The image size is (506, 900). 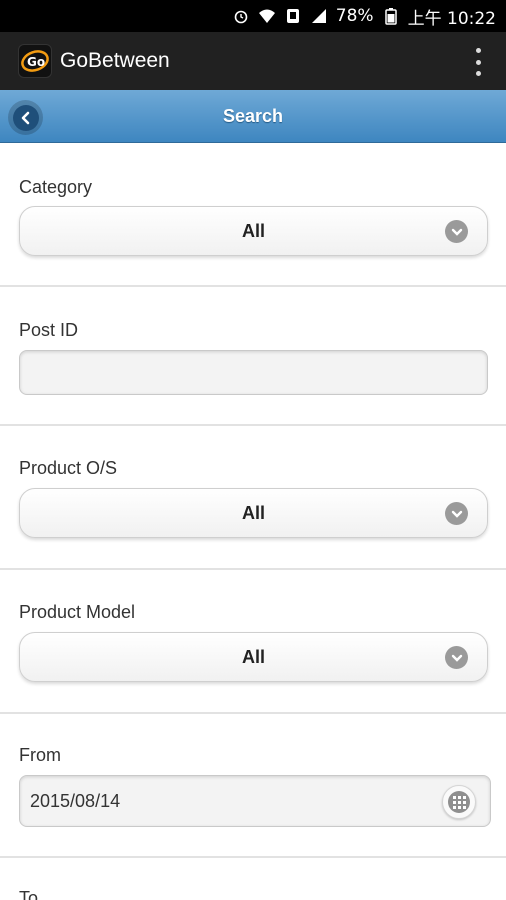 I want to click on page-title: Search, so click(x=253, y=115).